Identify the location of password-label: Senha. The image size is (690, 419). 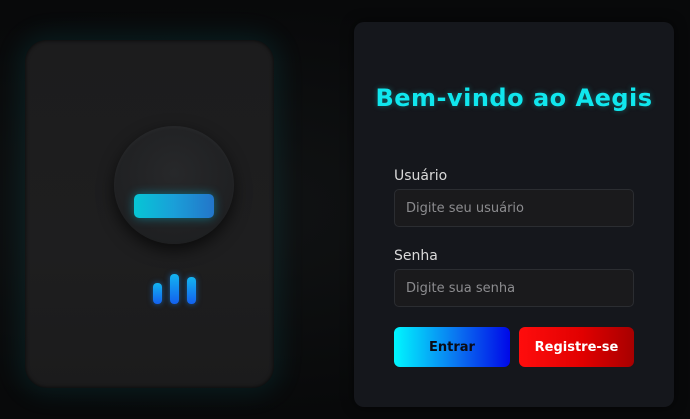
(416, 256).